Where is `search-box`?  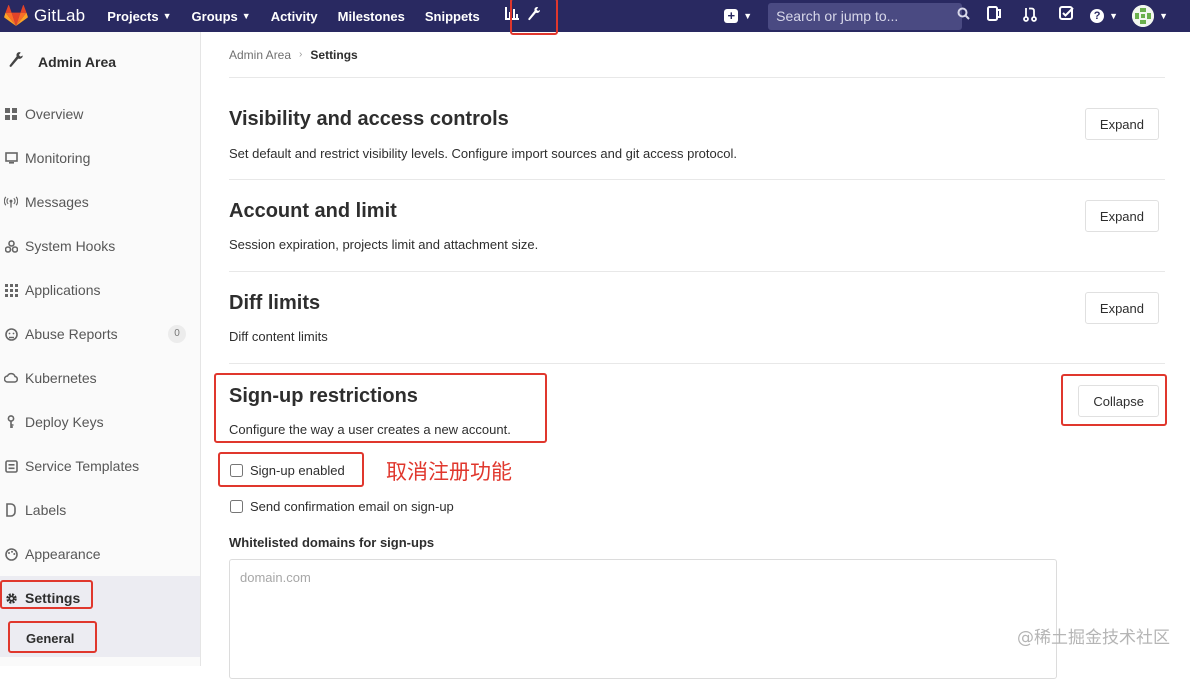
search-box is located at coordinates (865, 16).